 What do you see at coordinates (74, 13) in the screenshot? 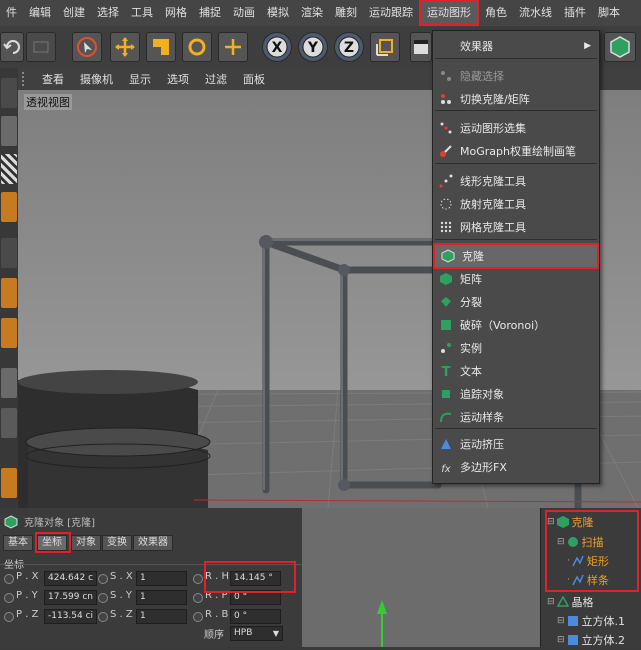
I see `menu-item: 创建` at bounding box center [74, 13].